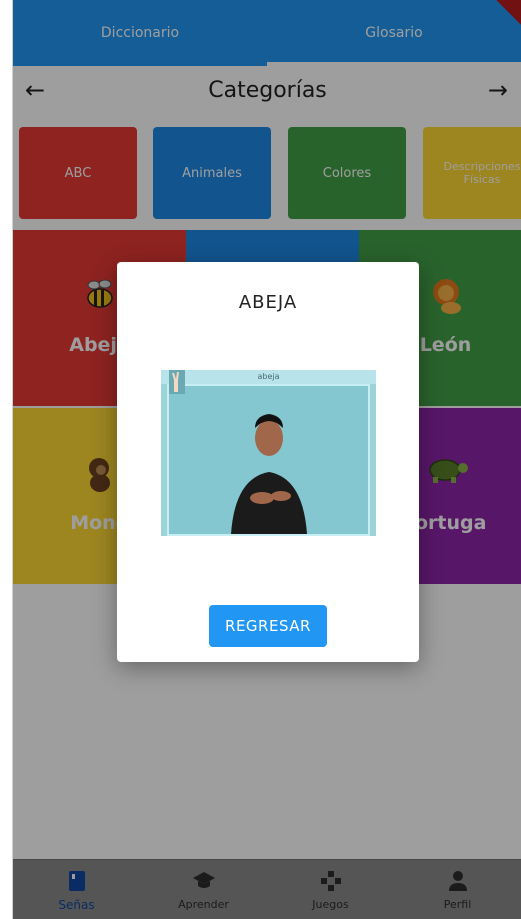 The image size is (521, 919). Describe the element at coordinates (268, 626) in the screenshot. I see `regresar-button: REGRESAR` at that location.